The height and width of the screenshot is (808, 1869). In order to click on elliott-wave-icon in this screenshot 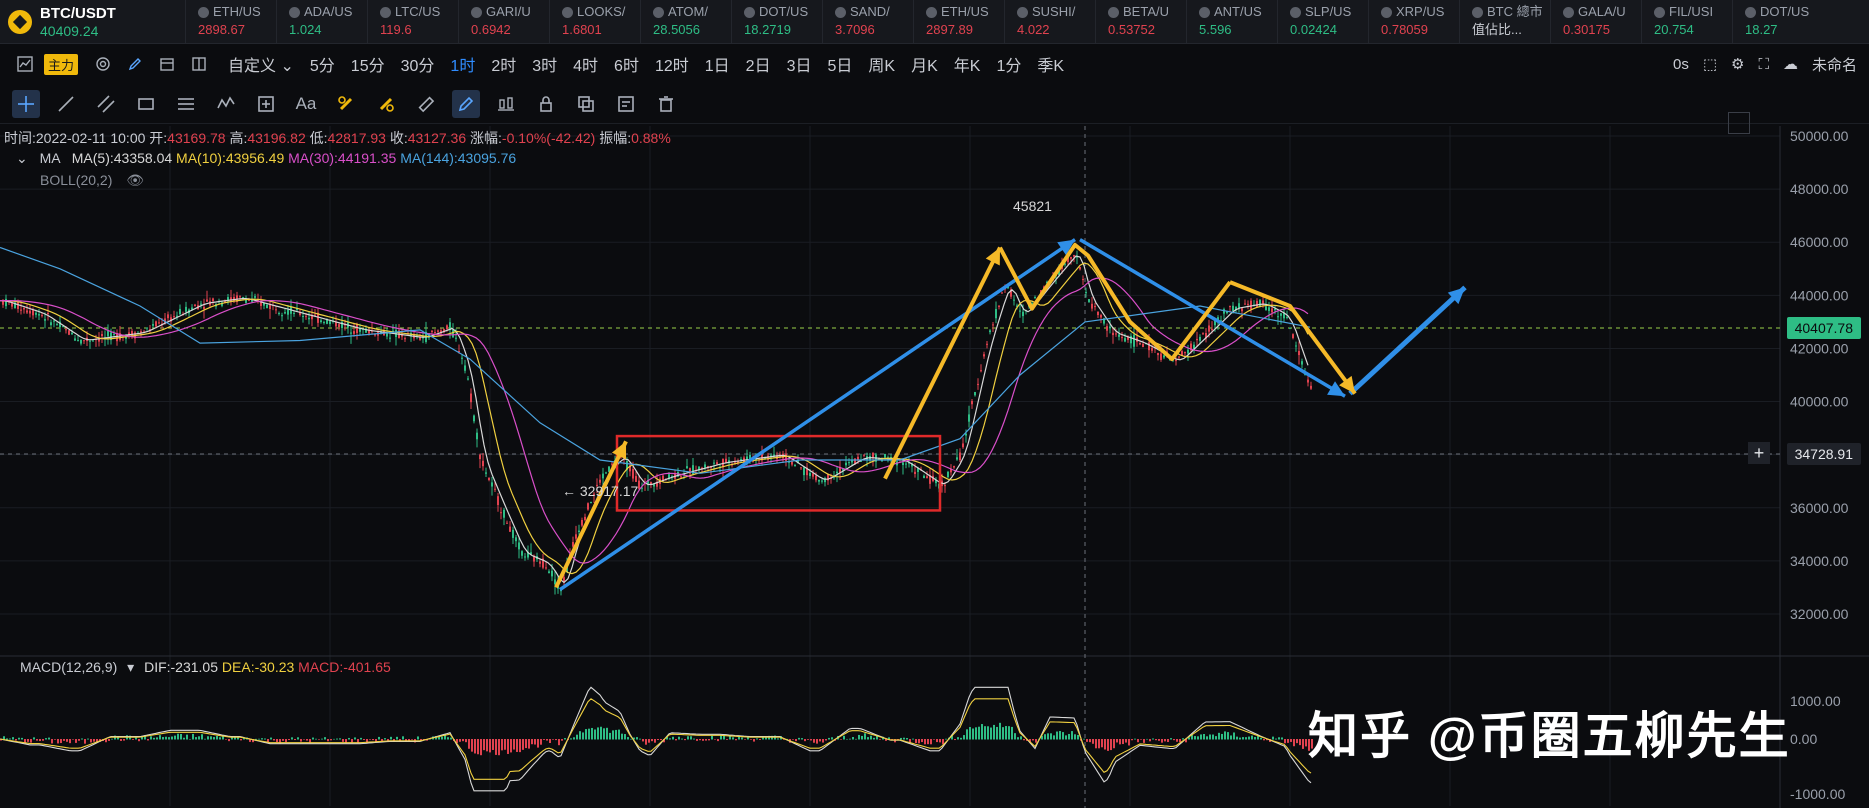, I will do `click(226, 104)`.